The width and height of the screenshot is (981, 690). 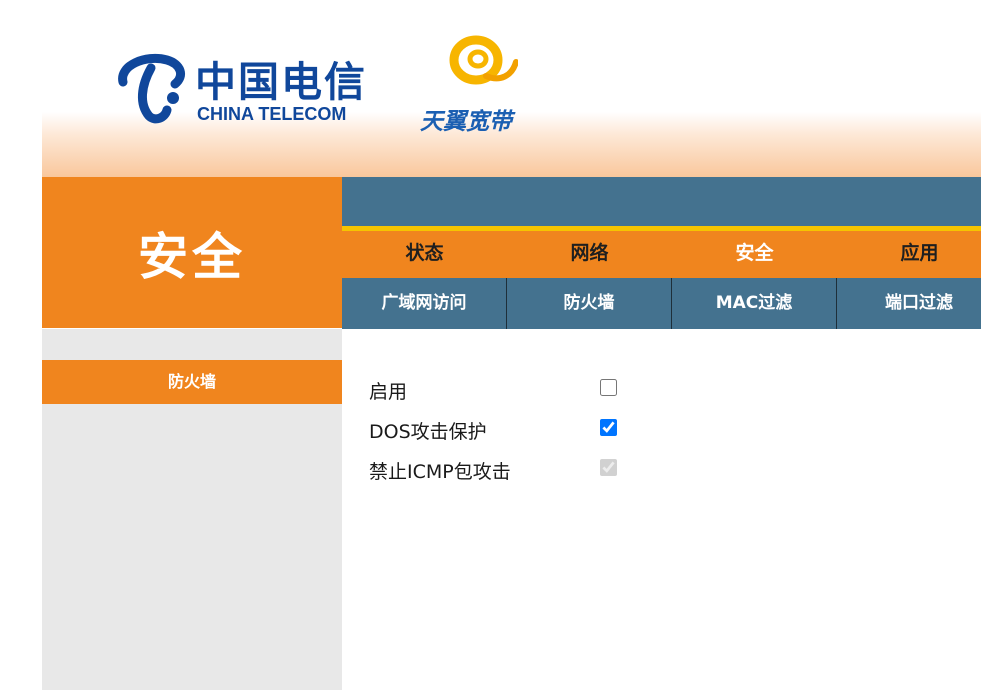 What do you see at coordinates (608, 387) in the screenshot?
I see `enable-checkbox` at bounding box center [608, 387].